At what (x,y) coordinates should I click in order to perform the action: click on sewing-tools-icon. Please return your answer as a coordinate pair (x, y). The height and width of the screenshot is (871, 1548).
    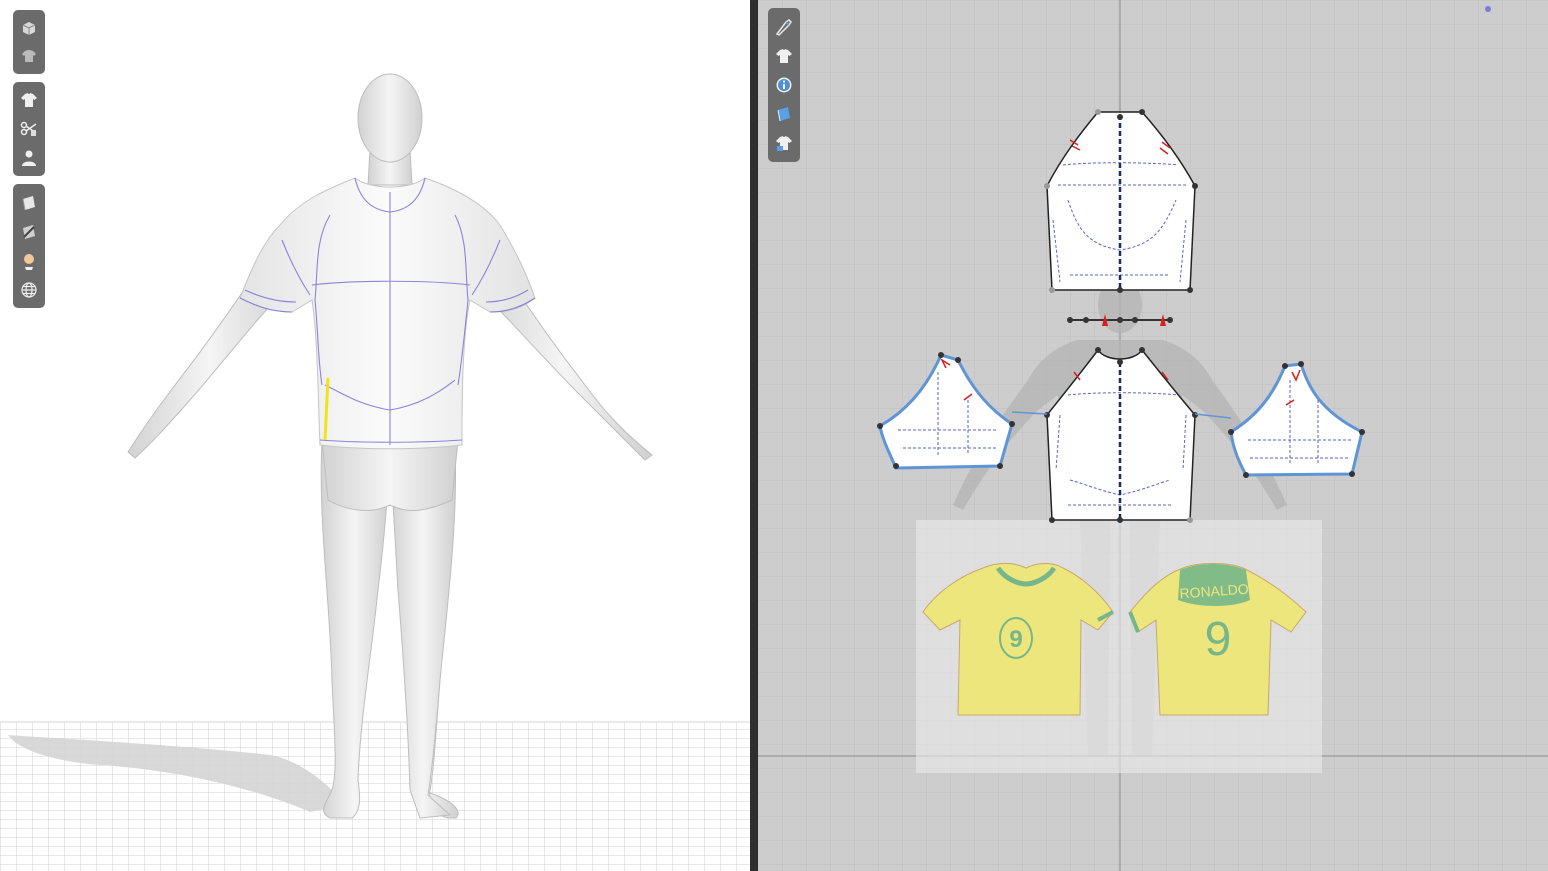
    Looking at the image, I should click on (29, 129).